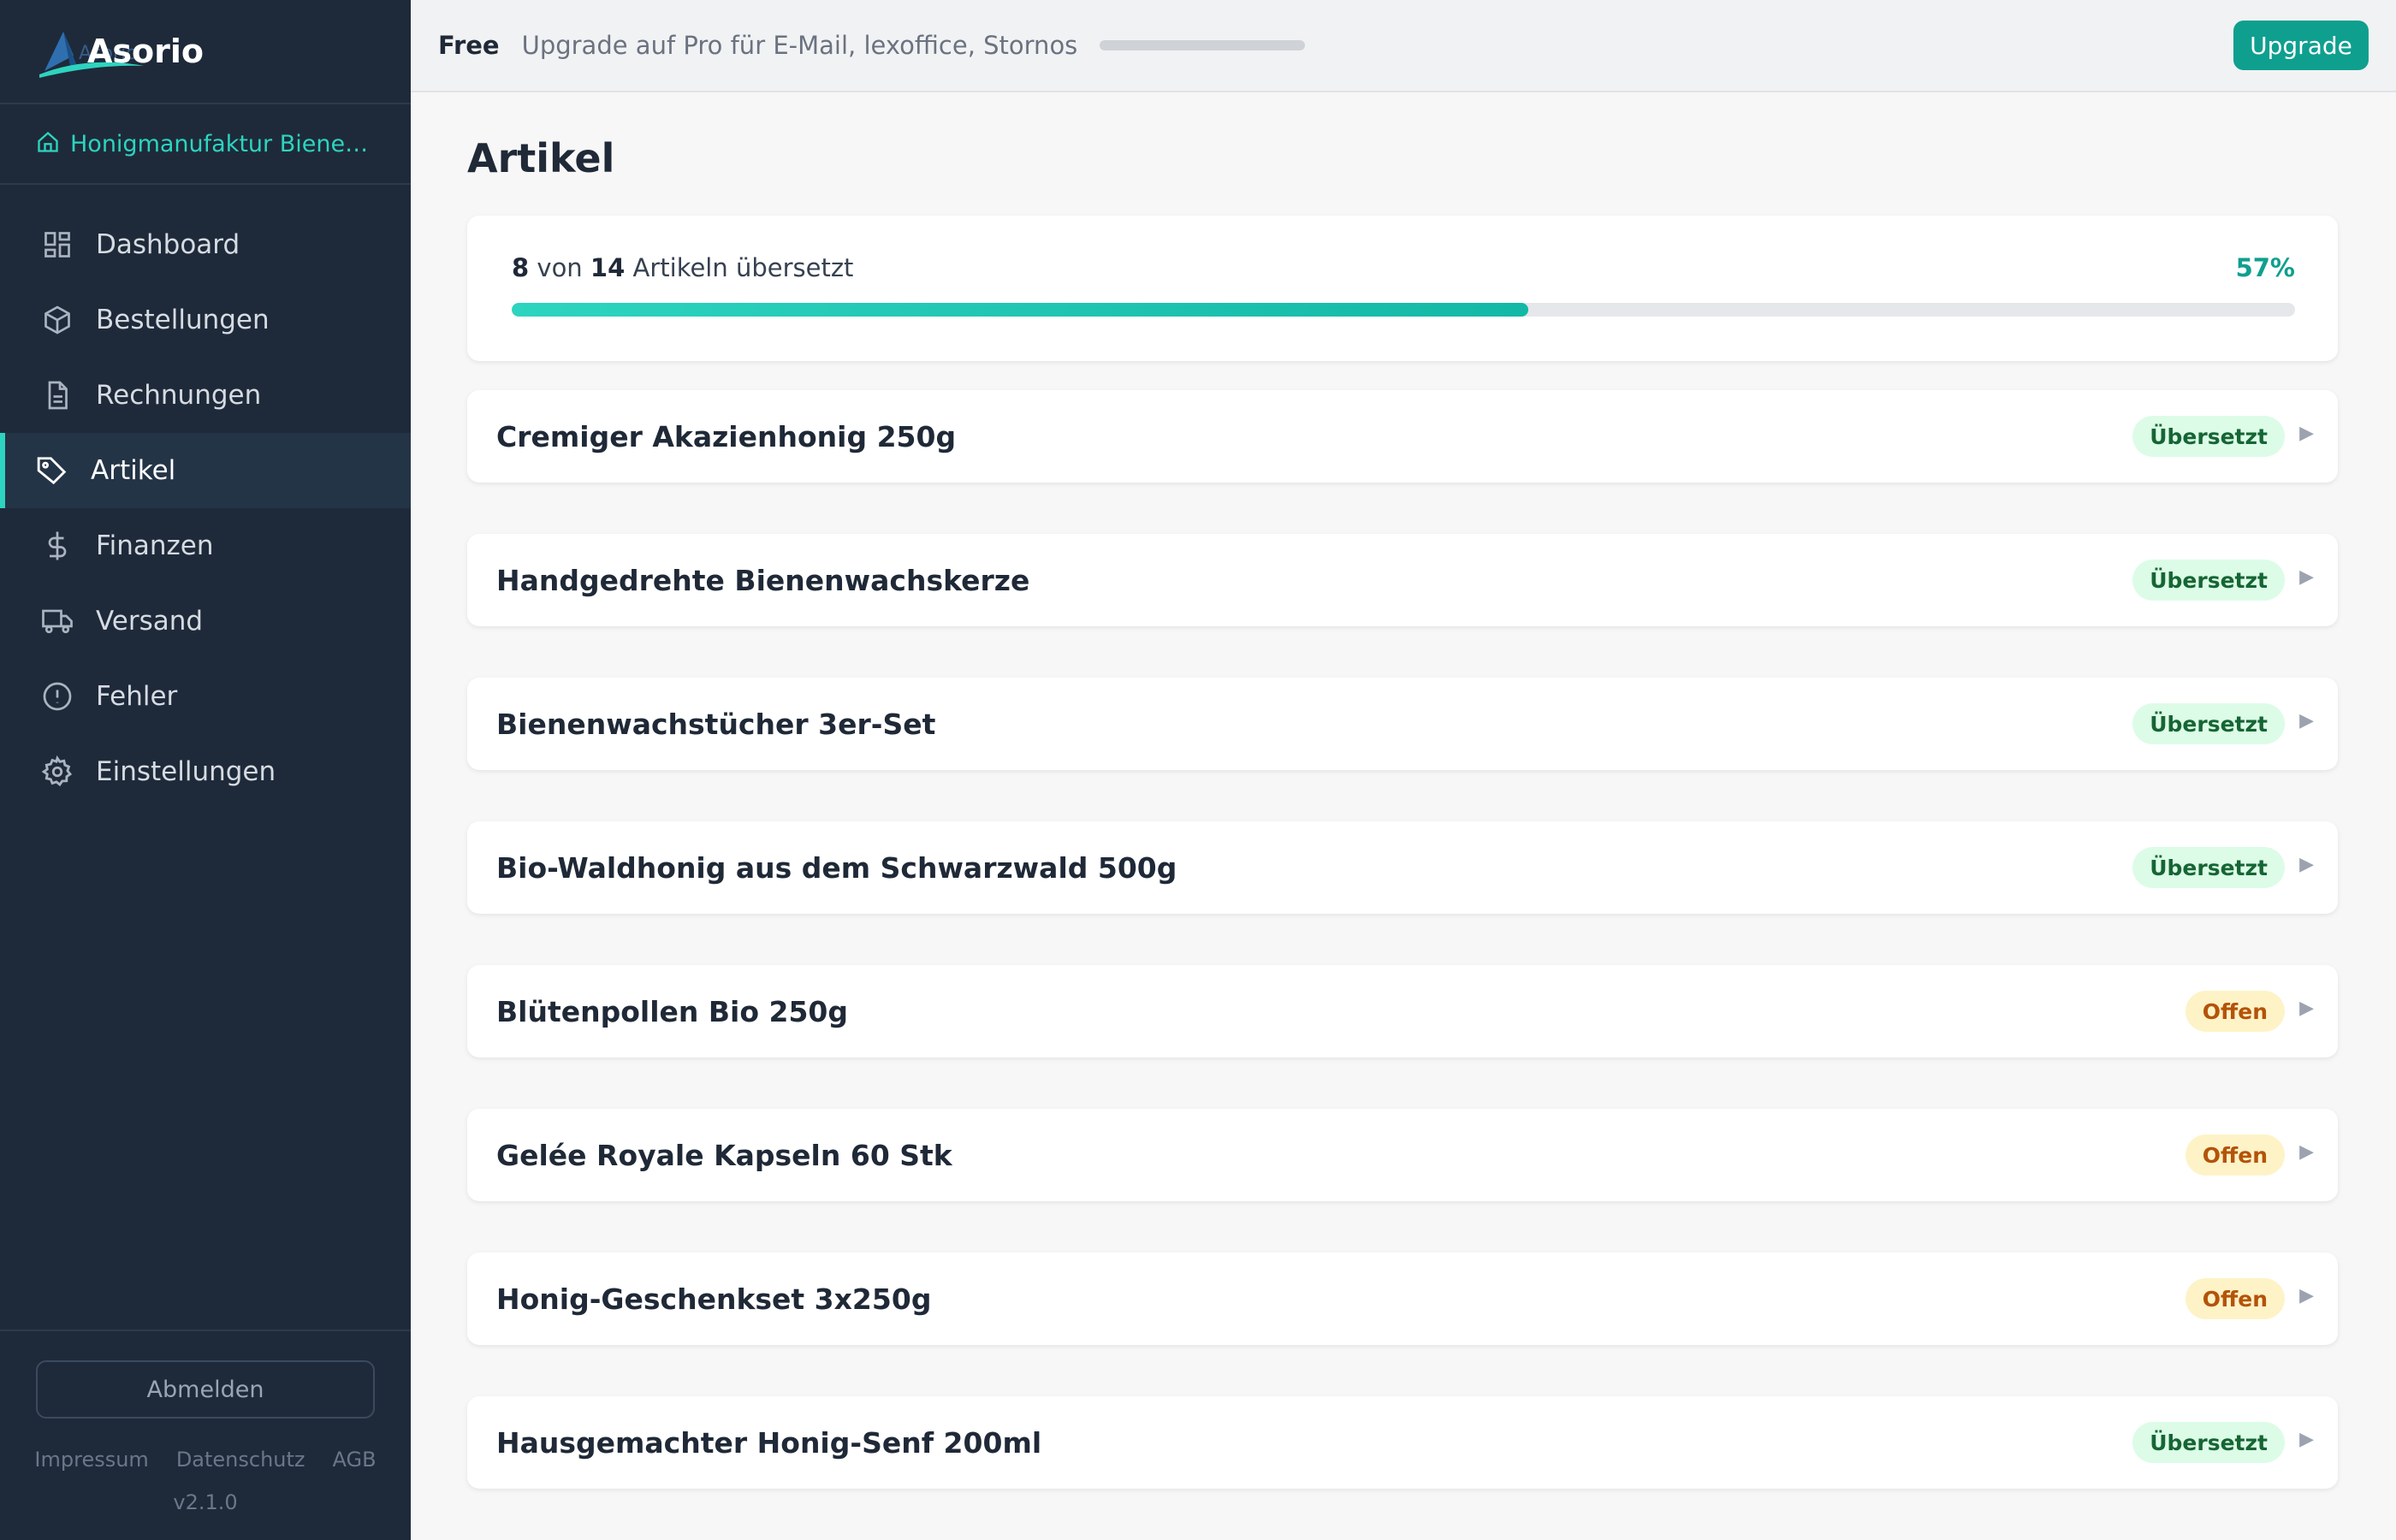 The width and height of the screenshot is (2396, 1540). What do you see at coordinates (1020, 310) in the screenshot?
I see `progress-bar-fill` at bounding box center [1020, 310].